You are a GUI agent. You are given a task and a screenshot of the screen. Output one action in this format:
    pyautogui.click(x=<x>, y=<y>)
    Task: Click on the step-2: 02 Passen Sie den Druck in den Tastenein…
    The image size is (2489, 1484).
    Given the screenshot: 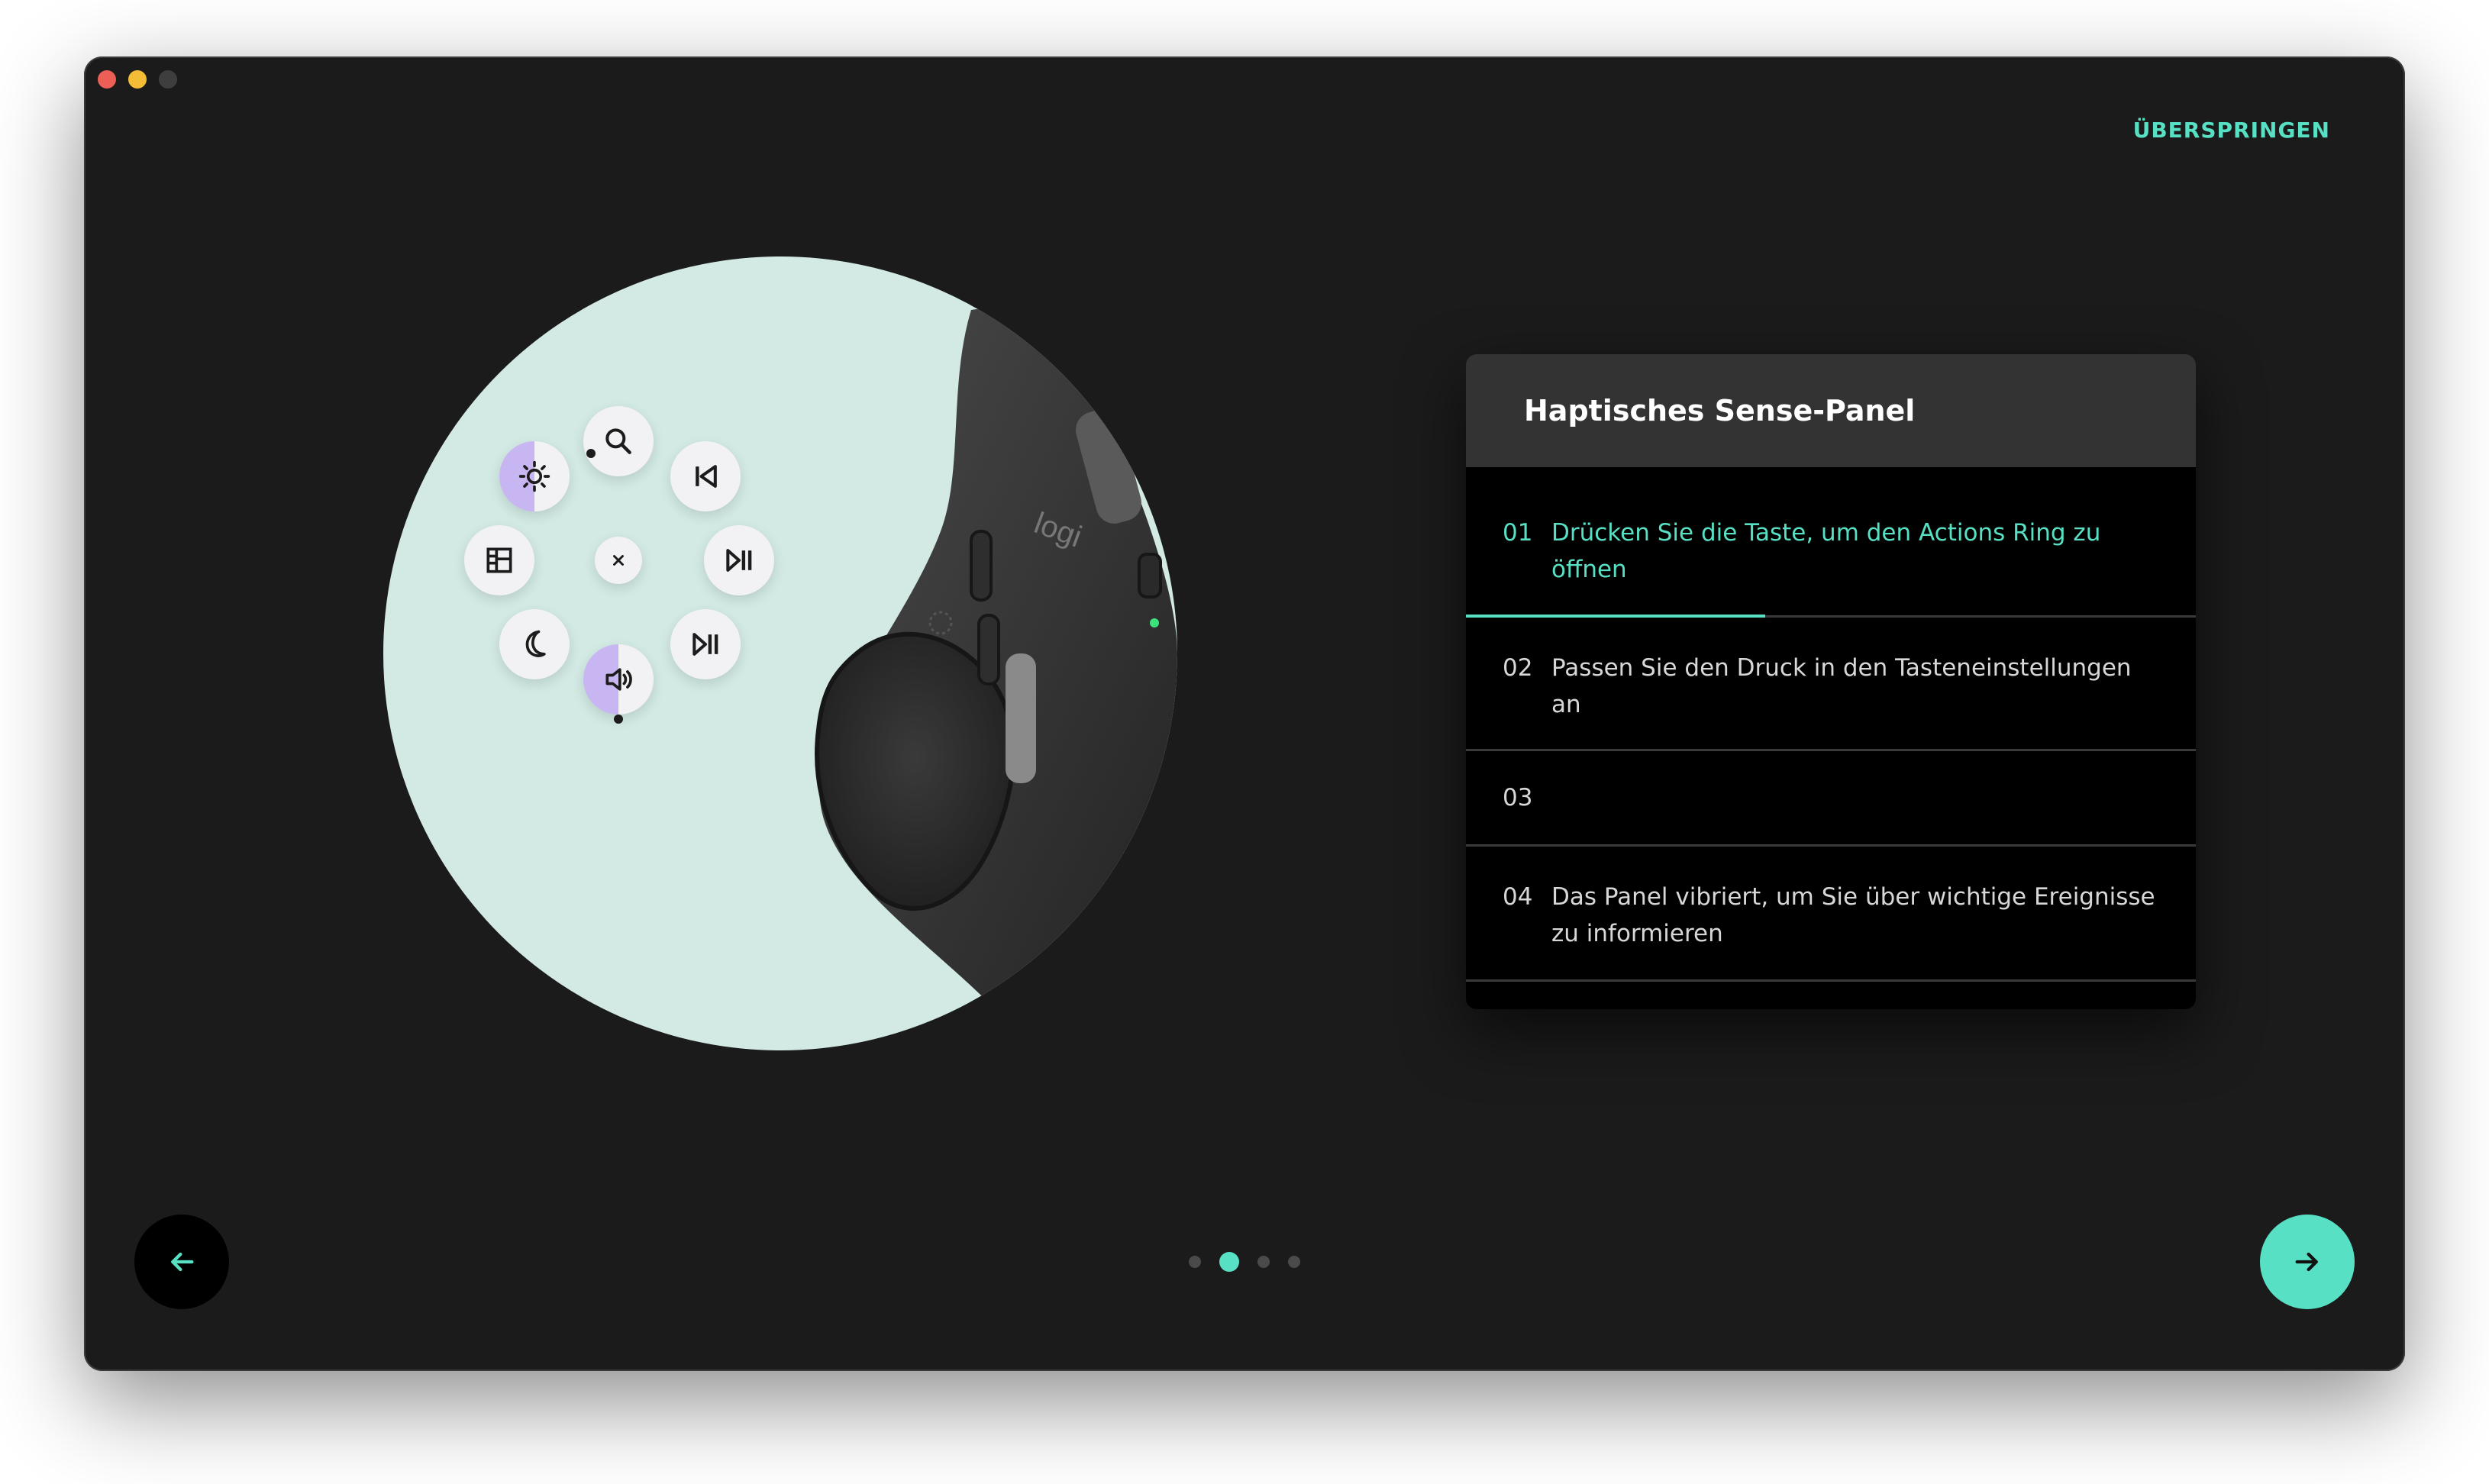 What is the action you would take?
    pyautogui.click(x=1831, y=684)
    